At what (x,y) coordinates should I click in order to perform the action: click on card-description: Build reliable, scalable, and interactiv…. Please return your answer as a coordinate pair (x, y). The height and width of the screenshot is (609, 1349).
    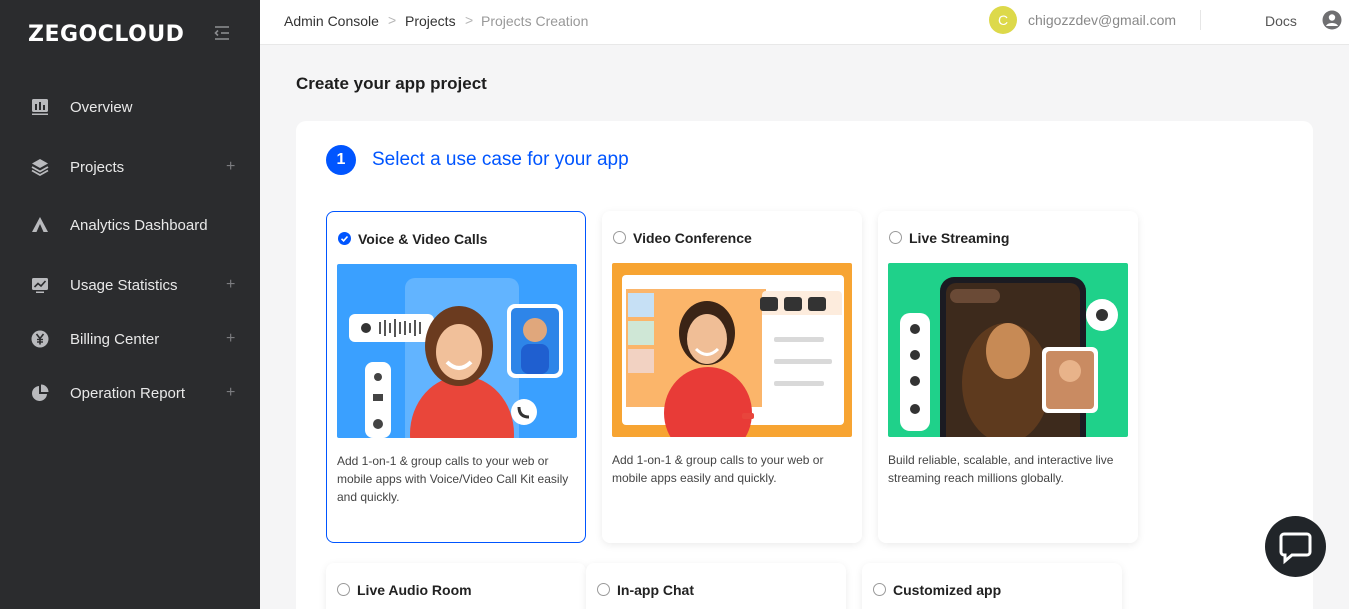
    Looking at the image, I should click on (1001, 469).